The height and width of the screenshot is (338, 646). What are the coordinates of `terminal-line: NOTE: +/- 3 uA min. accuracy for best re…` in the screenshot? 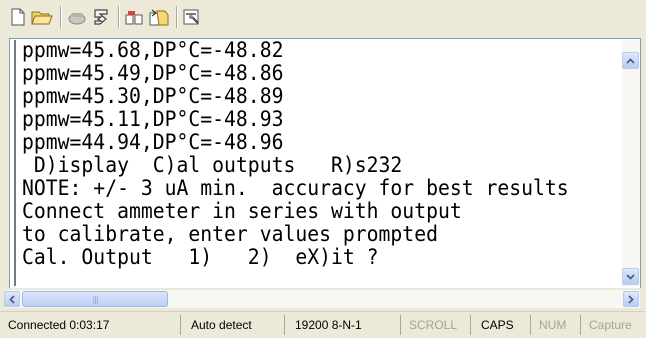 It's located at (295, 188).